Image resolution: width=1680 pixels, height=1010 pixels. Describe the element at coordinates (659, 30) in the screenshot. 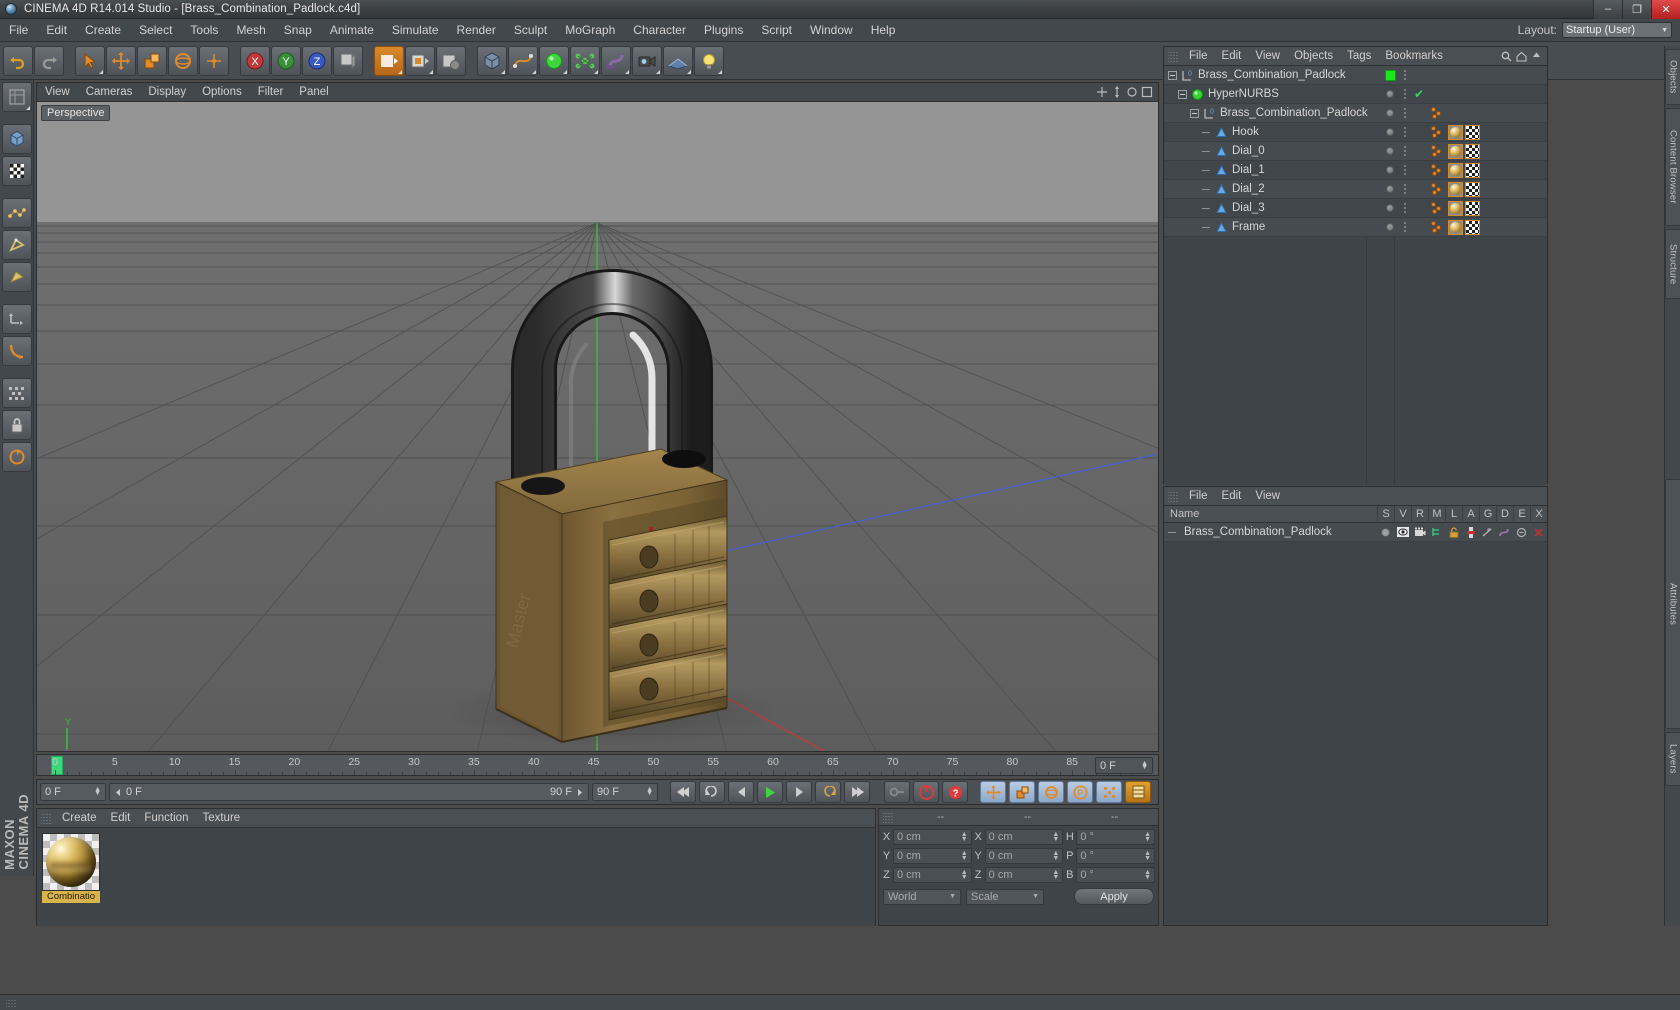

I see `menu-character: Character` at that location.